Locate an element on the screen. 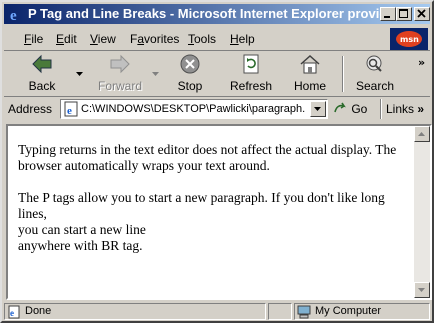 Image resolution: width=434 pixels, height=323 pixels. address-separator is located at coordinates (381, 109).